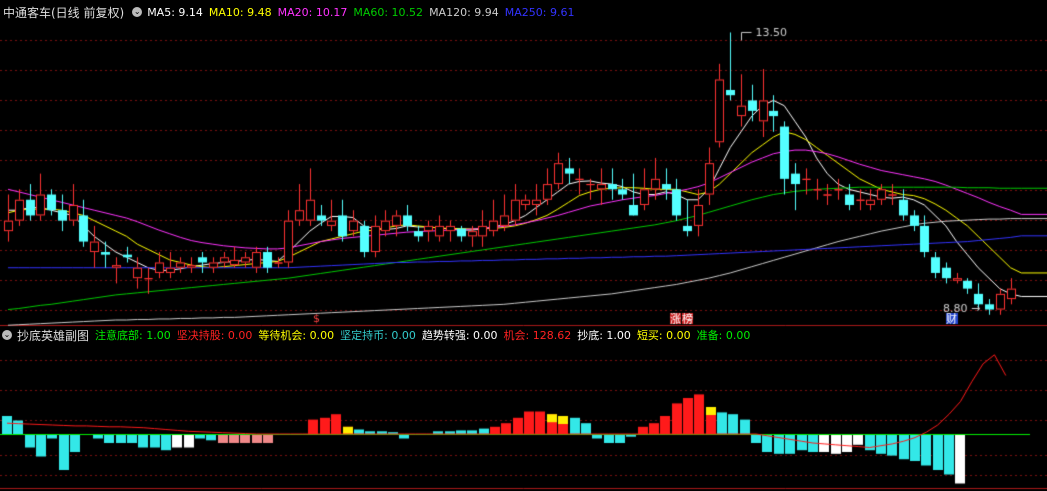  Describe the element at coordinates (240, 12) in the screenshot. I see `ma10-value: MA10: 9.48` at that location.